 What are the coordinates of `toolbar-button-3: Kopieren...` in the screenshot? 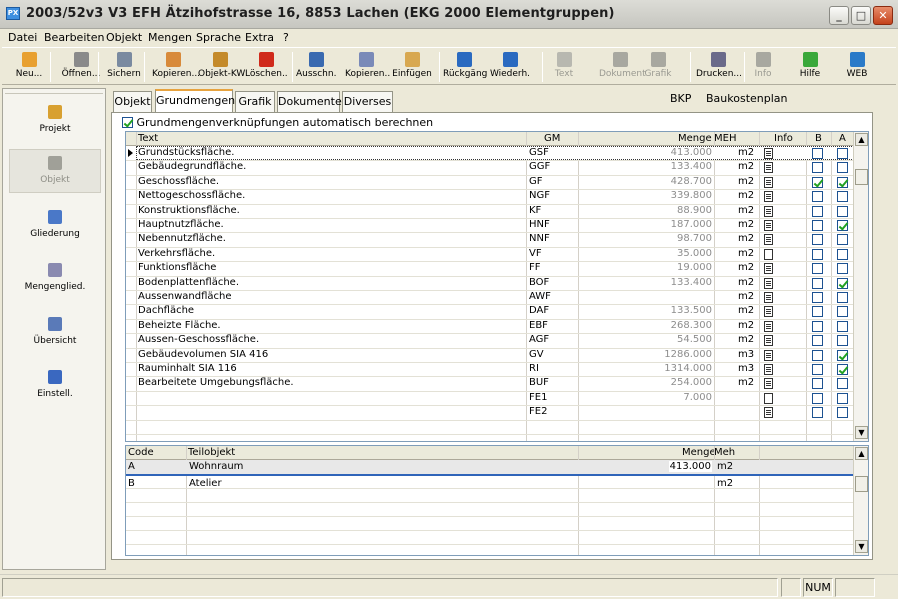 It's located at (176, 68).